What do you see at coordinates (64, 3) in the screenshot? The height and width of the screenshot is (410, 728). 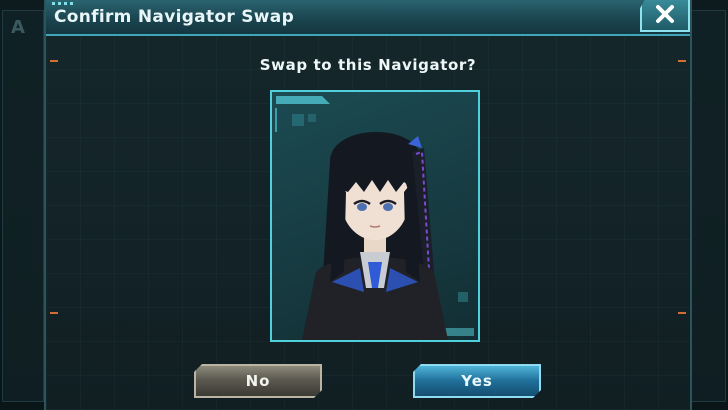 I see `titlebar-accent` at bounding box center [64, 3].